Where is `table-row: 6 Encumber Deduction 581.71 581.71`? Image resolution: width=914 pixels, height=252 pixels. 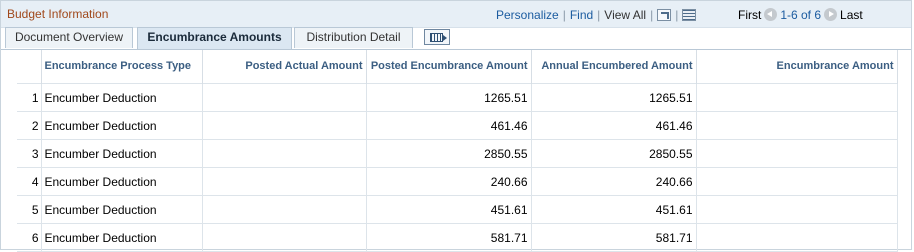
table-row: 6 Encumber Deduction 581.71 581.71 is located at coordinates (457, 237).